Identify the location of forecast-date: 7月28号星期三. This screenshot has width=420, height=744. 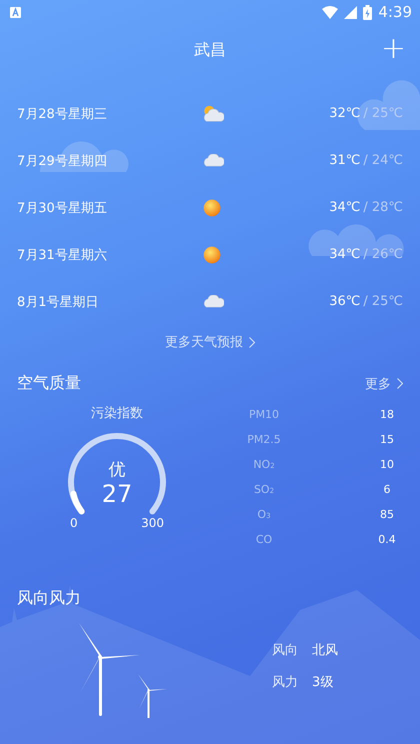
(62, 114).